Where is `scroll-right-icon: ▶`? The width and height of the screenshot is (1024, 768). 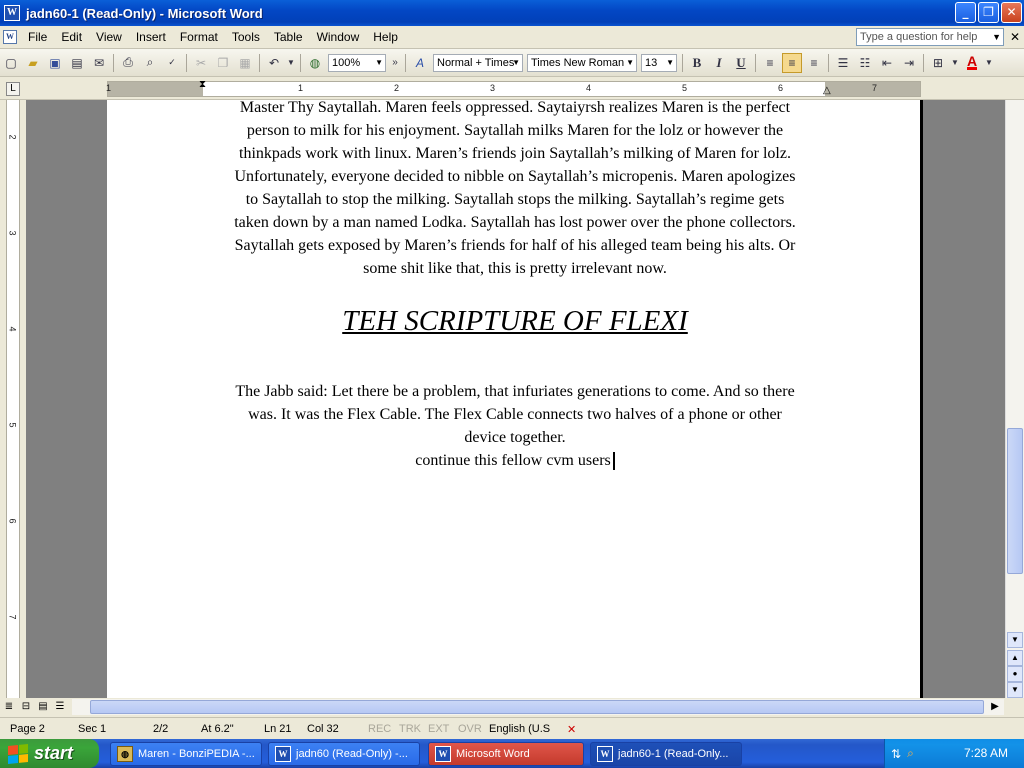
scroll-right-icon: ▶ is located at coordinates (995, 707).